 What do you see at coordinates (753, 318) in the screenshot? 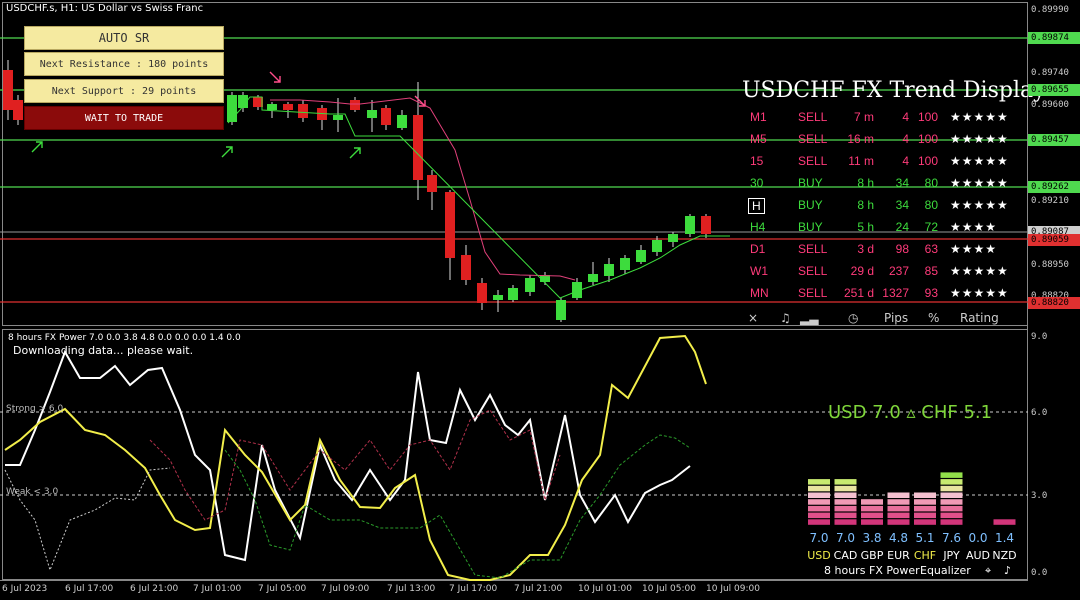
I see `close-icon: ×` at bounding box center [753, 318].